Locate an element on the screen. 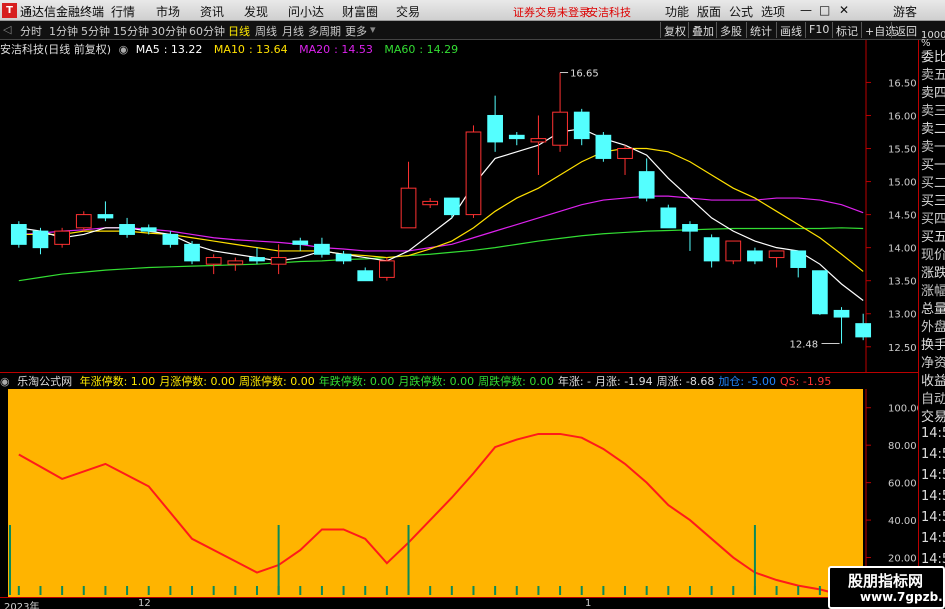 The height and width of the screenshot is (609, 945). menu-zixun: 资讯 is located at coordinates (212, 11).